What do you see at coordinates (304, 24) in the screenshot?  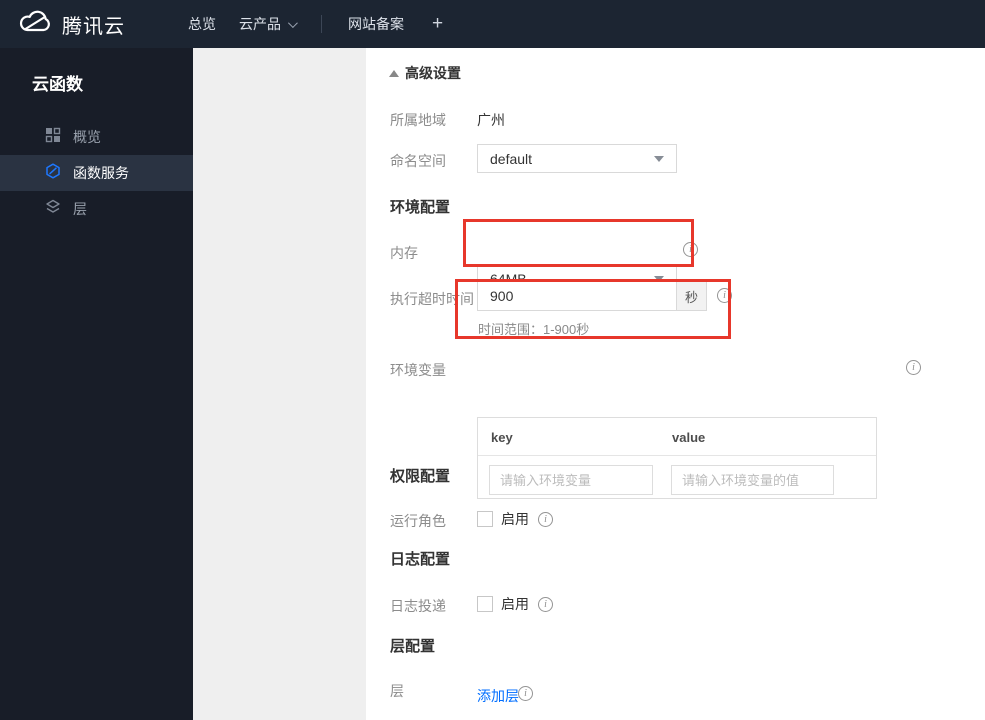 I see `top-navigation: 总览 云产品 网站备案 +` at bounding box center [304, 24].